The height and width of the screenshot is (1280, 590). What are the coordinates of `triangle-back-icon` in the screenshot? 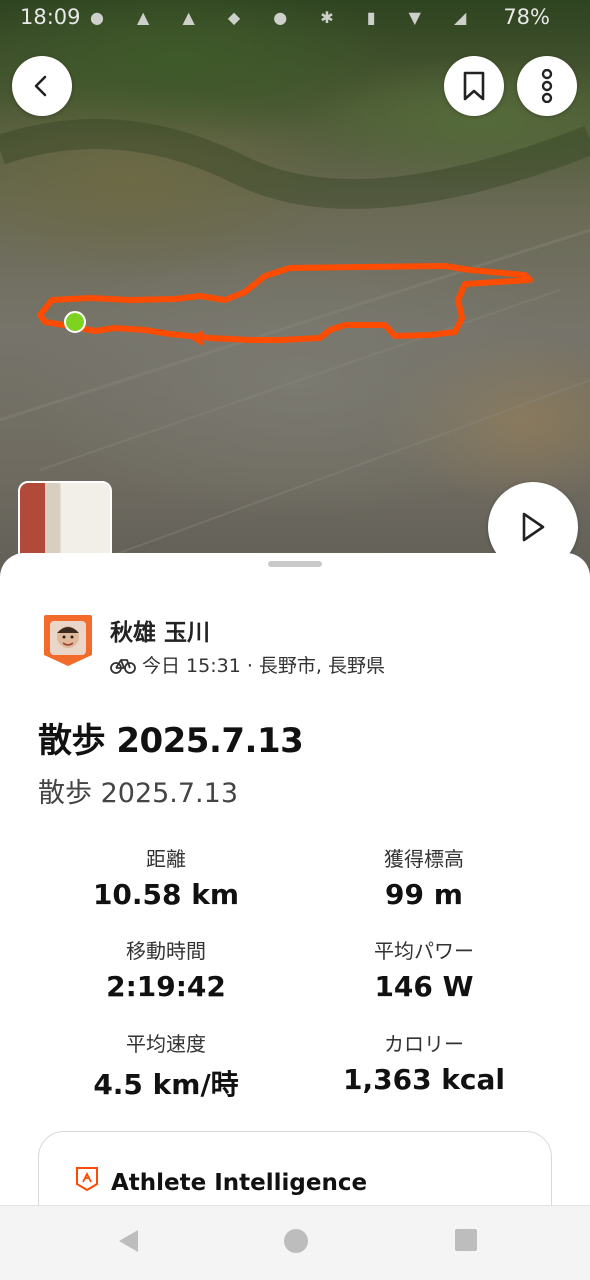 It's located at (129, 1241).